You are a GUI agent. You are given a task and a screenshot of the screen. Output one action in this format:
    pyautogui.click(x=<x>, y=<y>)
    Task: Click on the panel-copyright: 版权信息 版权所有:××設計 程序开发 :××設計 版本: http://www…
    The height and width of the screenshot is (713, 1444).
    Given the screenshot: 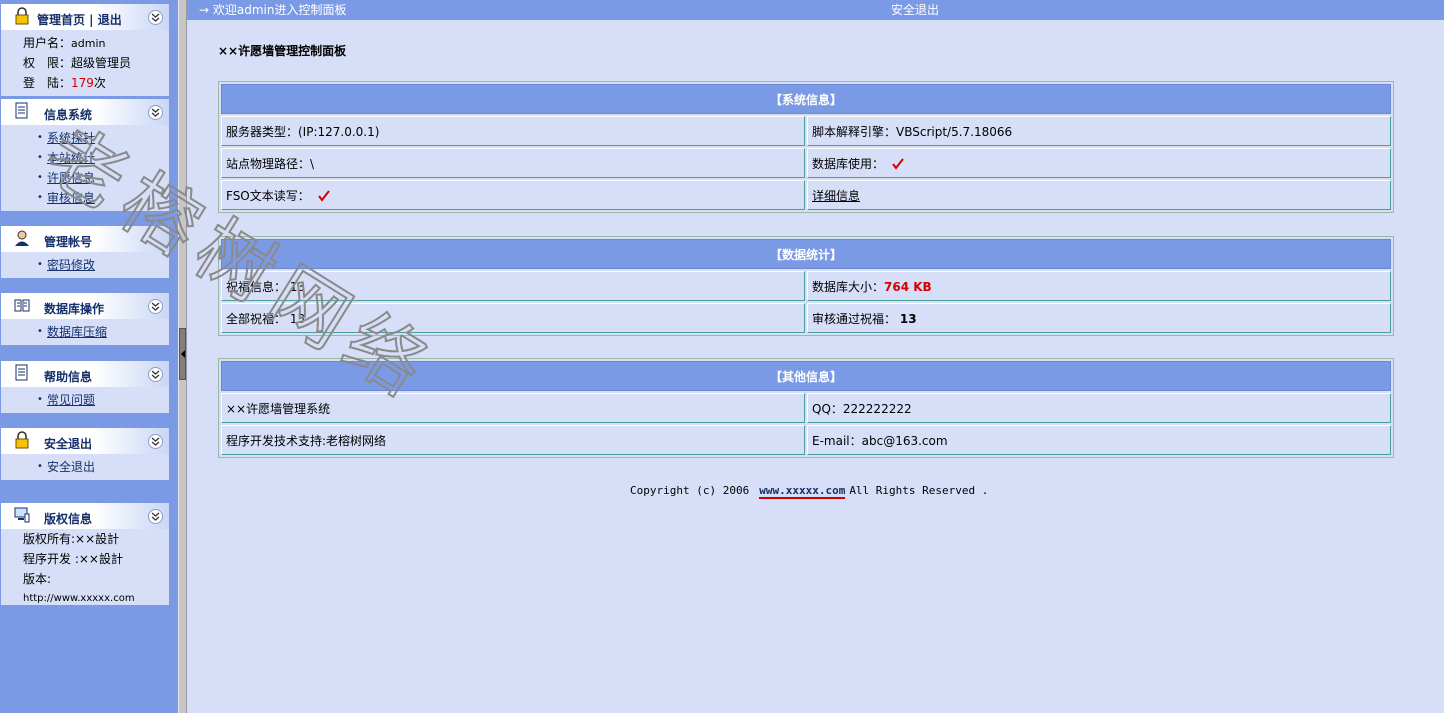 What is the action you would take?
    pyautogui.click(x=85, y=554)
    